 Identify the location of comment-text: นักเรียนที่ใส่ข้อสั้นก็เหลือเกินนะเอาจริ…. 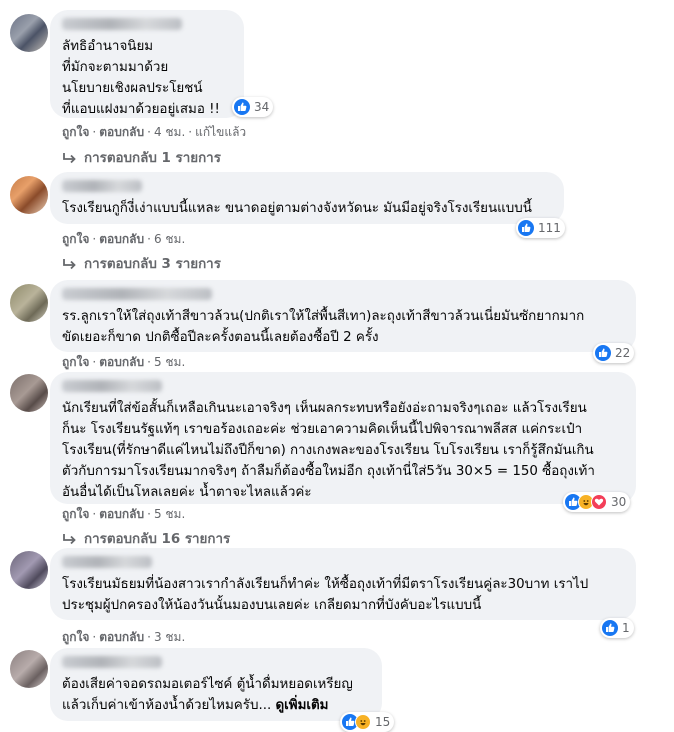
(328, 450).